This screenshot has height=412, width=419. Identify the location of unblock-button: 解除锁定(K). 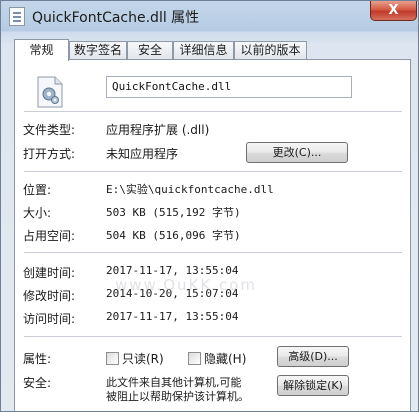
(313, 385).